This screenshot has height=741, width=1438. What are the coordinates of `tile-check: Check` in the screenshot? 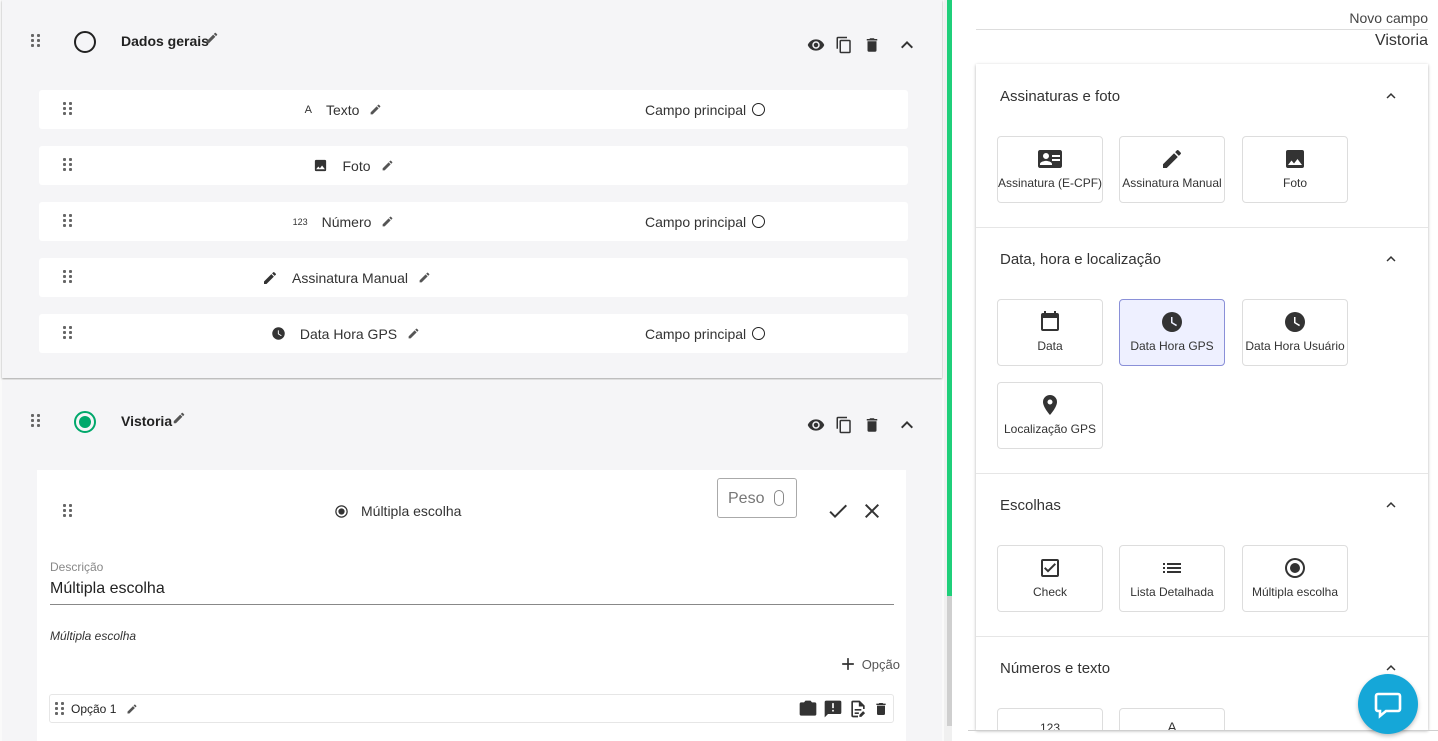 It's located at (1050, 578).